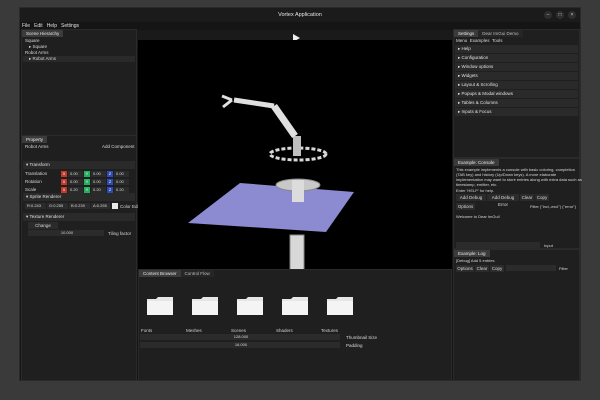 This screenshot has width=600, height=400. What do you see at coordinates (39, 164) in the screenshot?
I see `transform-title: Transform` at bounding box center [39, 164].